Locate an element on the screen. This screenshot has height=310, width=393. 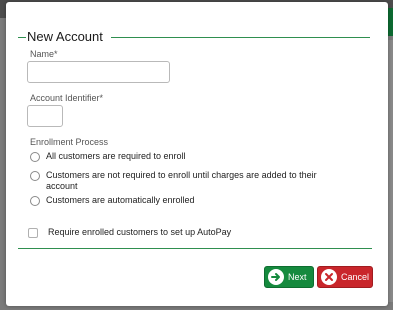
name-label: Name* is located at coordinates (44, 54).